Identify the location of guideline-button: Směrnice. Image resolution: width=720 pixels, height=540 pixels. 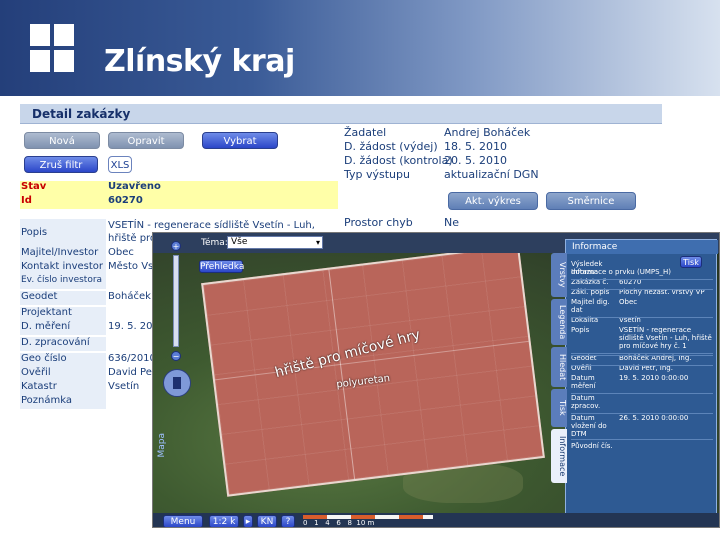
(591, 201).